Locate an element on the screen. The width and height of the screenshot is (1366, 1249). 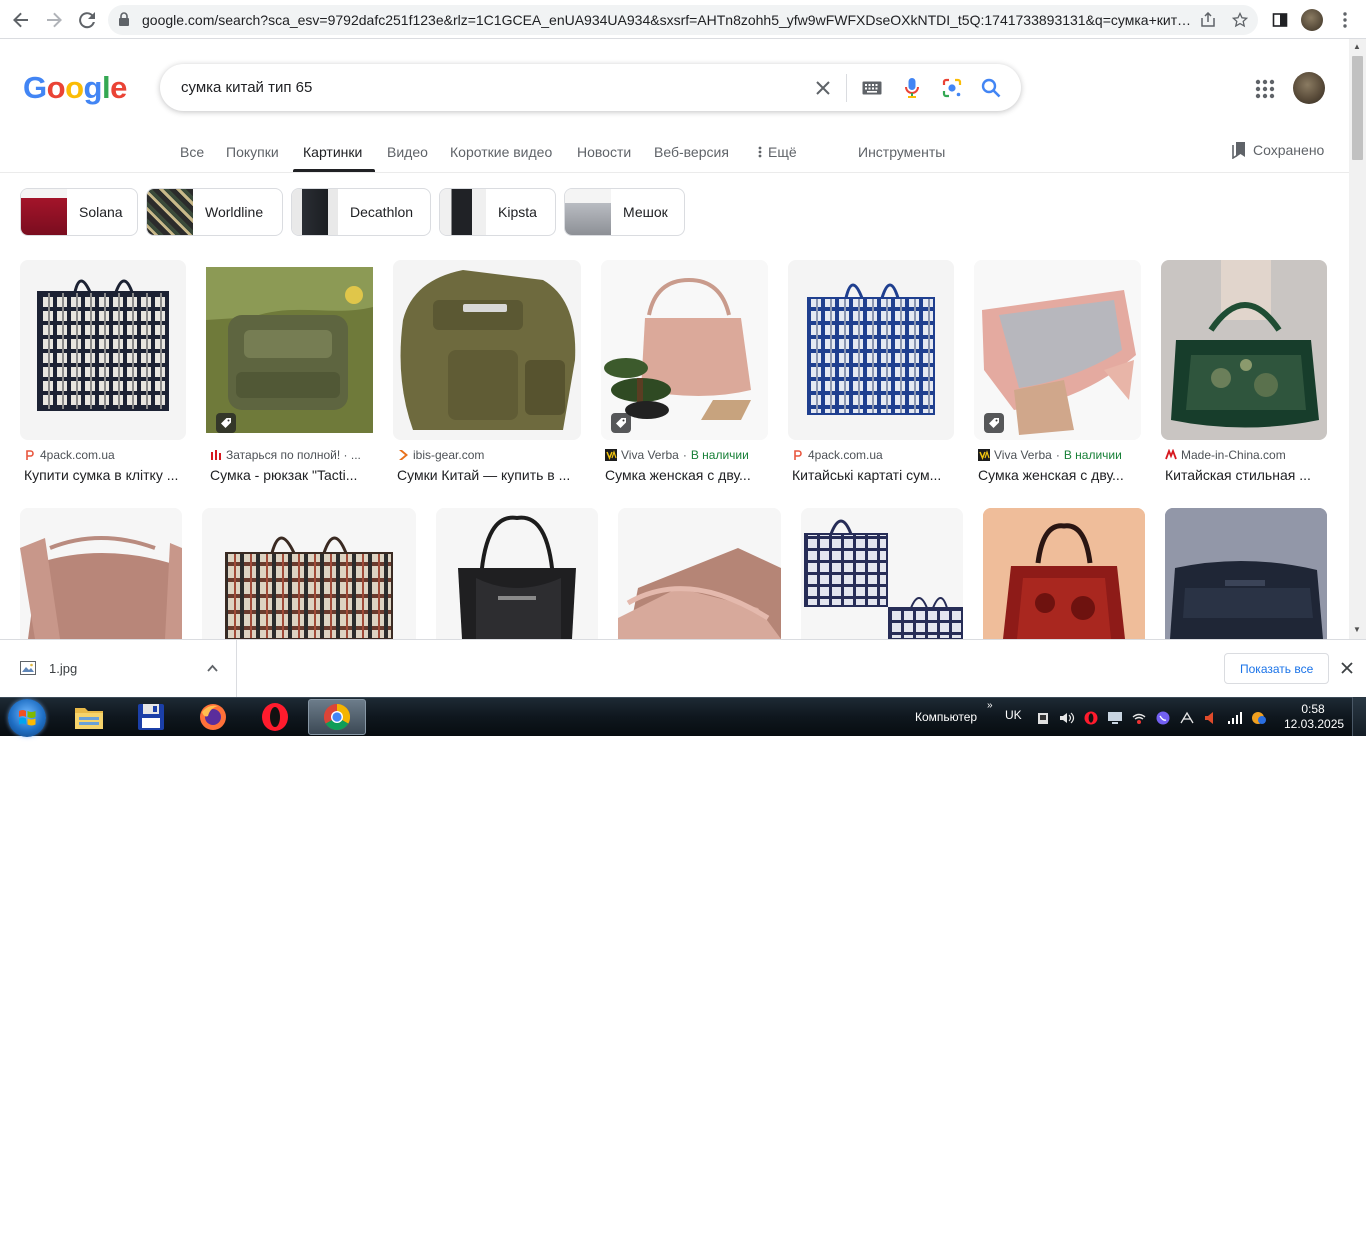
volume-icon is located at coordinates (1067, 718).